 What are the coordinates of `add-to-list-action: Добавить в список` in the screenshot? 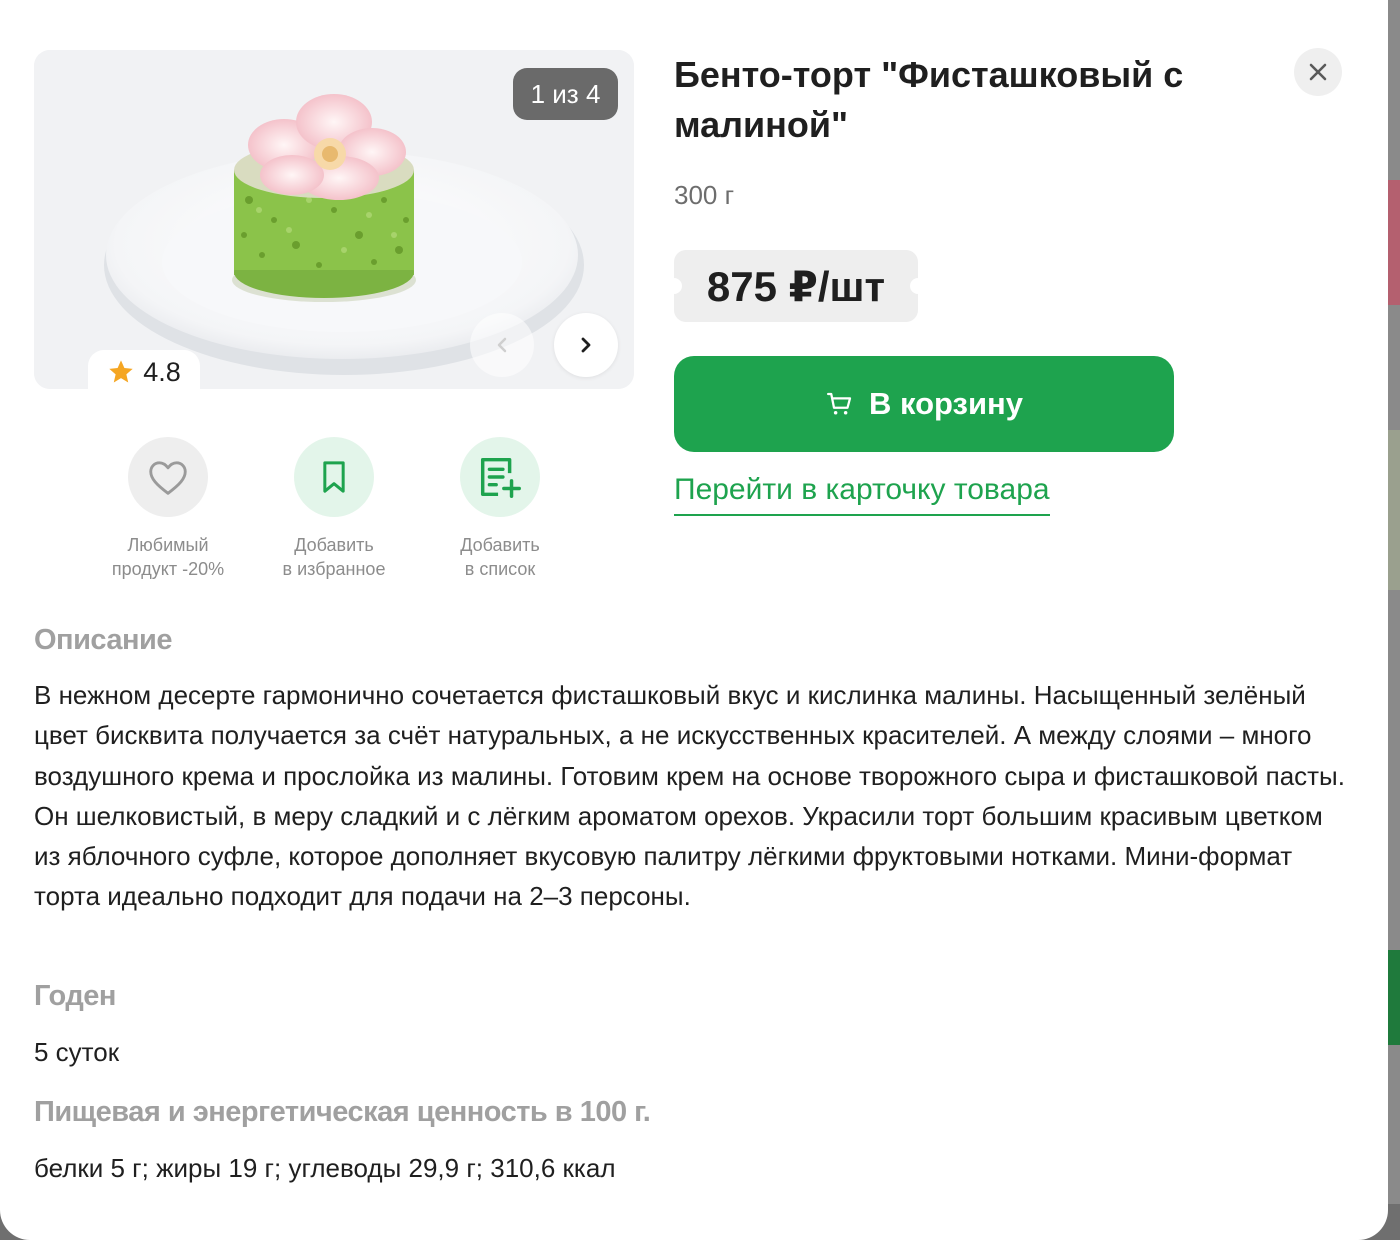 It's located at (500, 509).